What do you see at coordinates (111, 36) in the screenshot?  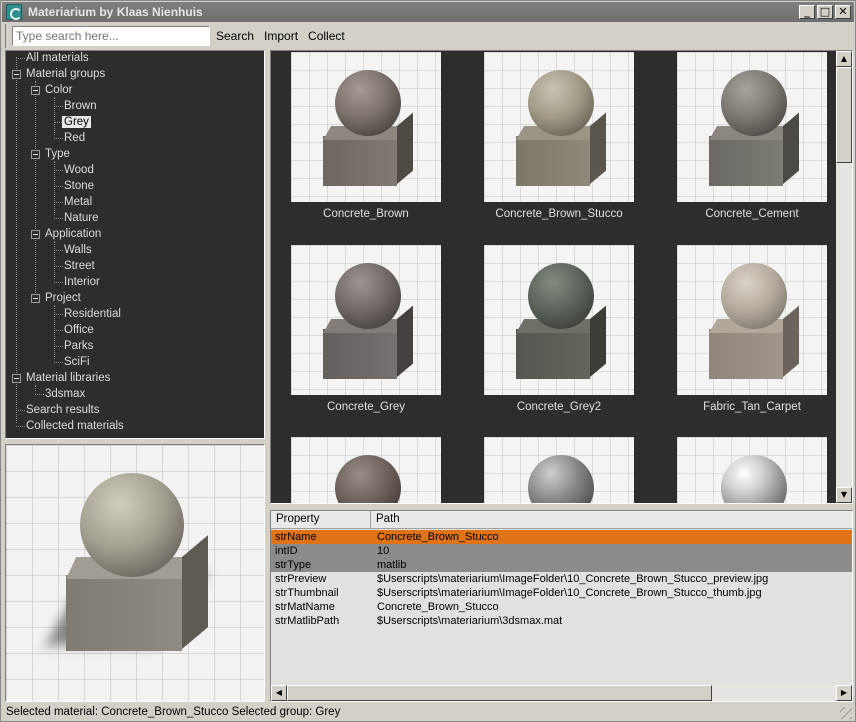 I see `search-input` at bounding box center [111, 36].